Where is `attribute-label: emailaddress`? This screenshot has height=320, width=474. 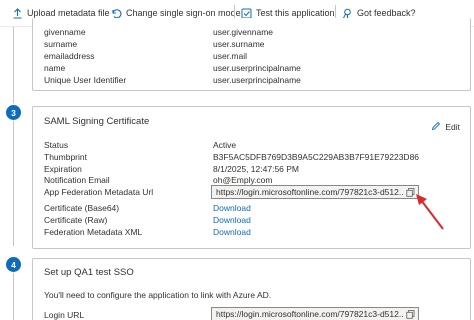 attribute-label: emailaddress is located at coordinates (69, 56).